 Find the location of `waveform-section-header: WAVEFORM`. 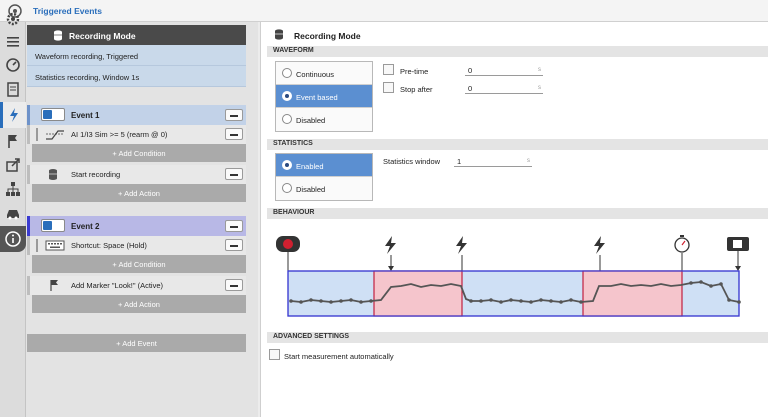

waveform-section-header: WAVEFORM is located at coordinates (517, 51).